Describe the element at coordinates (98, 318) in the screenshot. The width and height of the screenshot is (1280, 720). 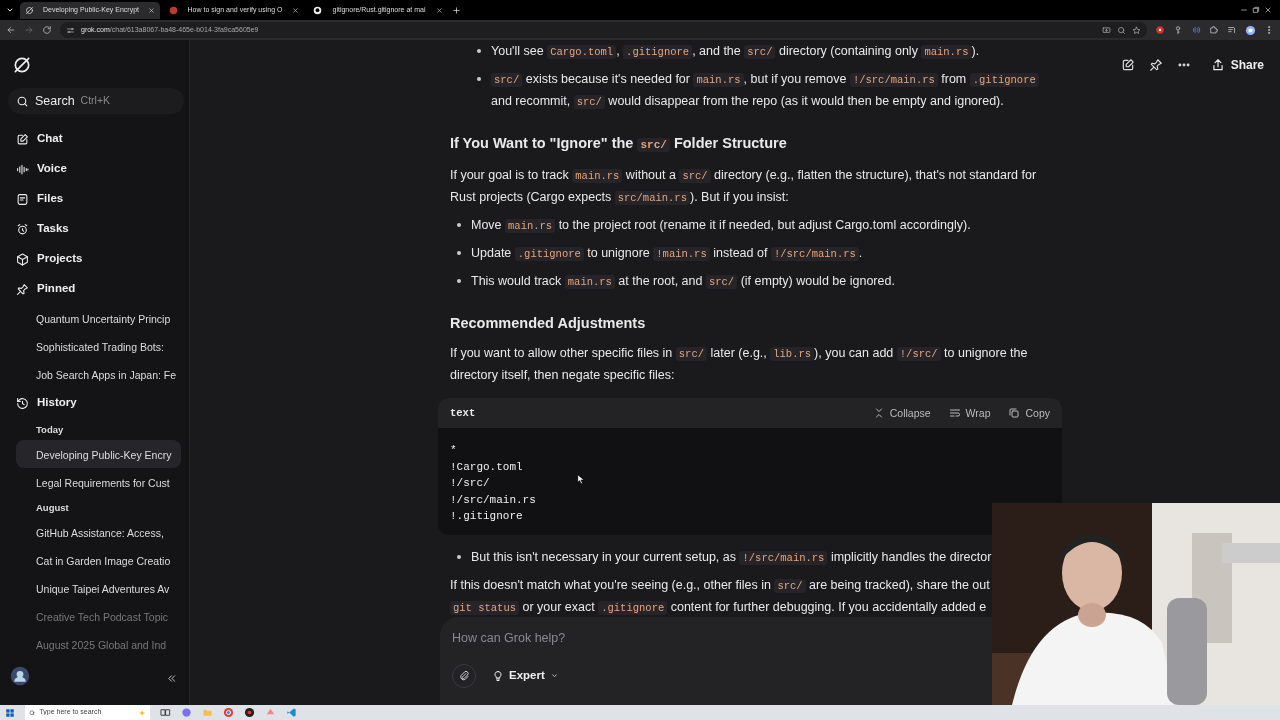
I see `conversation-link: Quantum Uncertainty Princip` at that location.